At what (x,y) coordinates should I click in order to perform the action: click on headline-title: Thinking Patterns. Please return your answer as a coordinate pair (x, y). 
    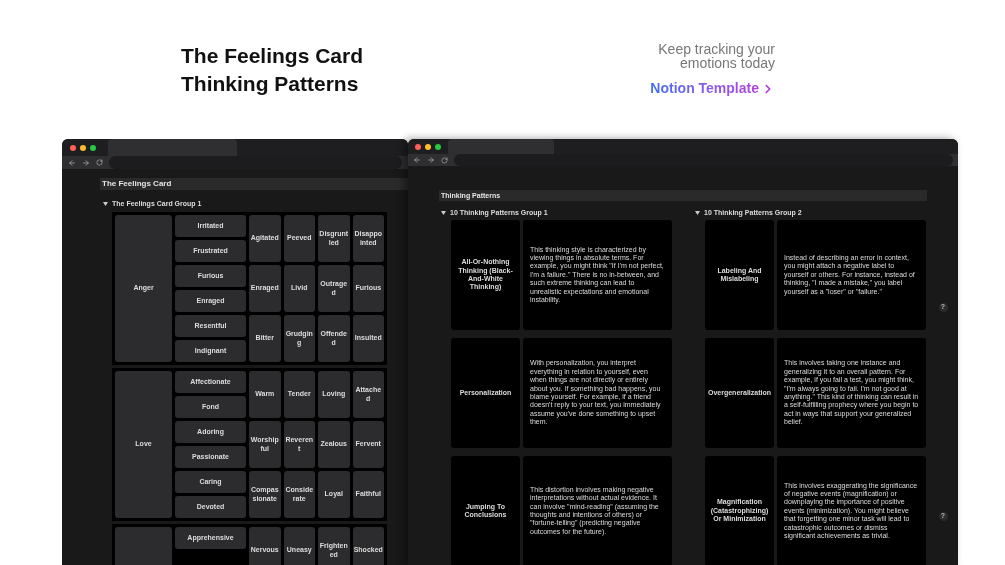
    Looking at the image, I should click on (270, 84).